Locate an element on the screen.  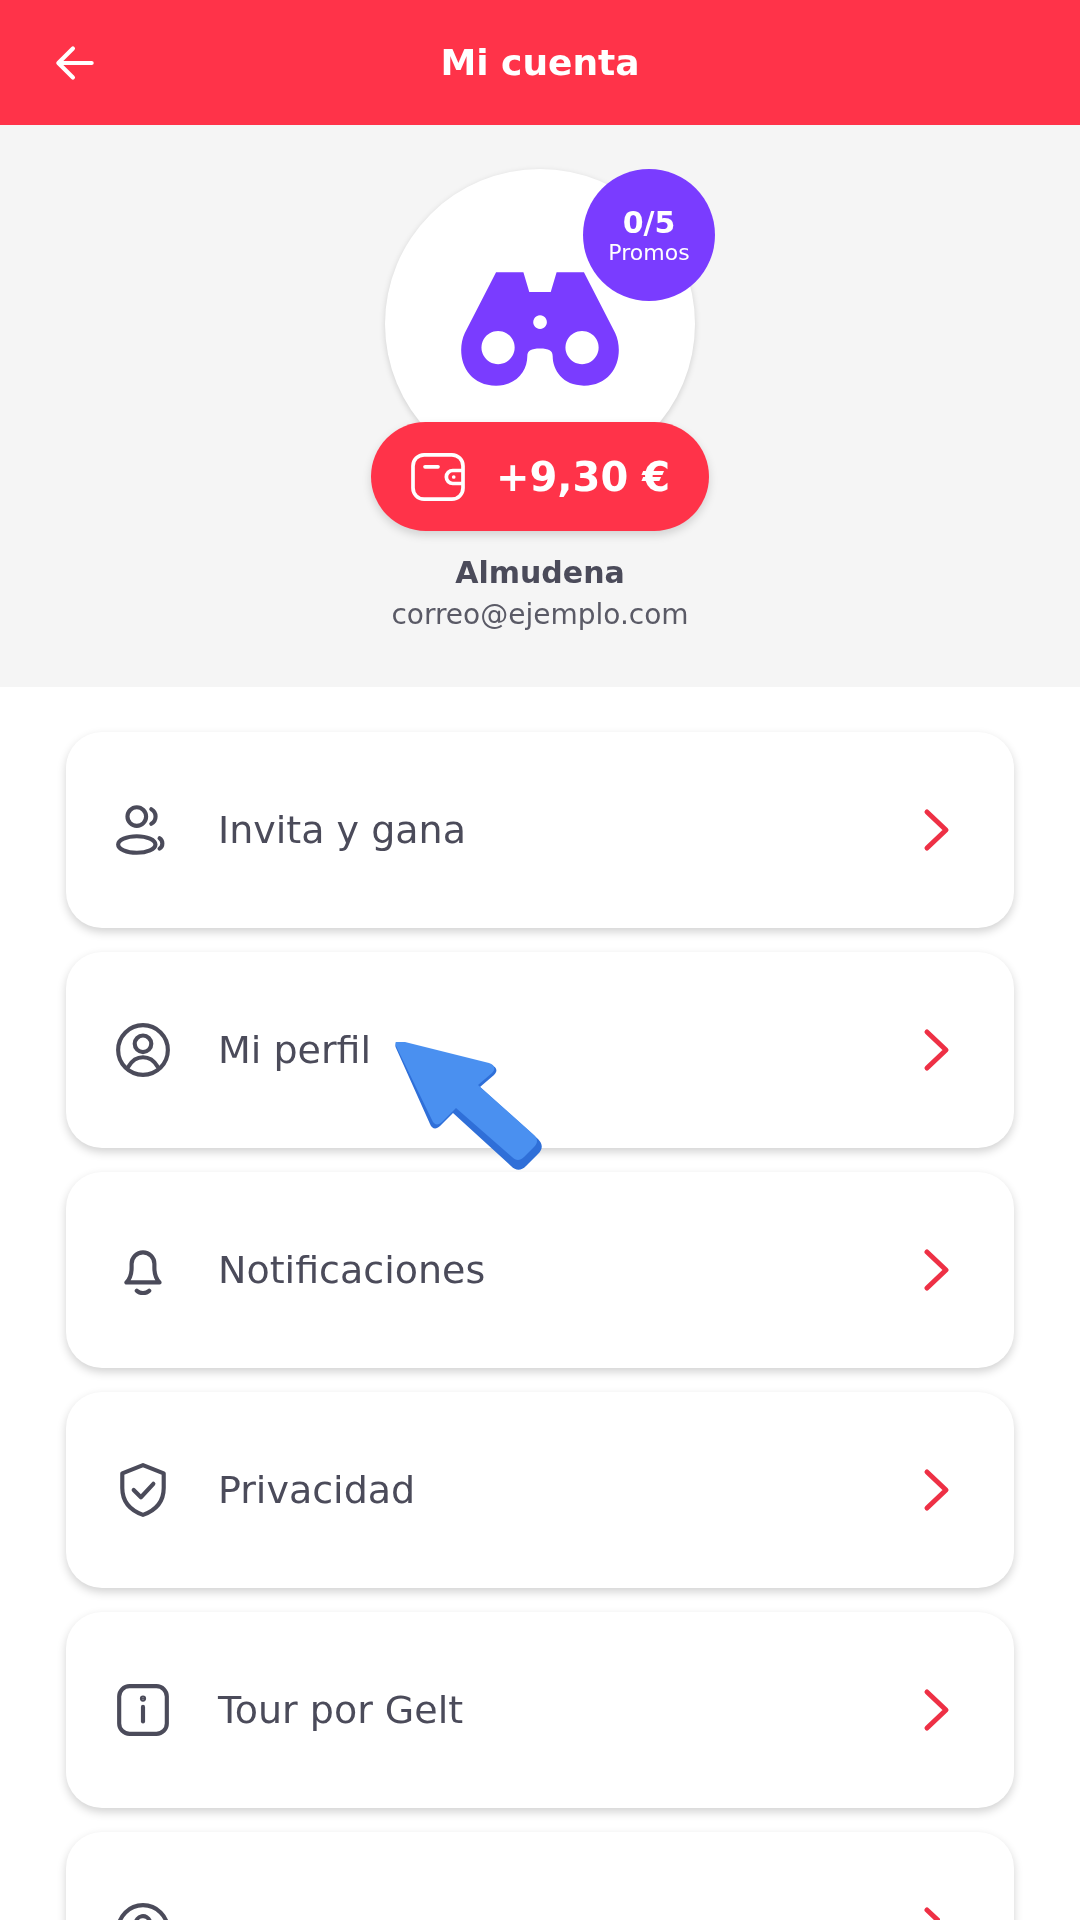
user-circle-icon is located at coordinates (143, 1050).